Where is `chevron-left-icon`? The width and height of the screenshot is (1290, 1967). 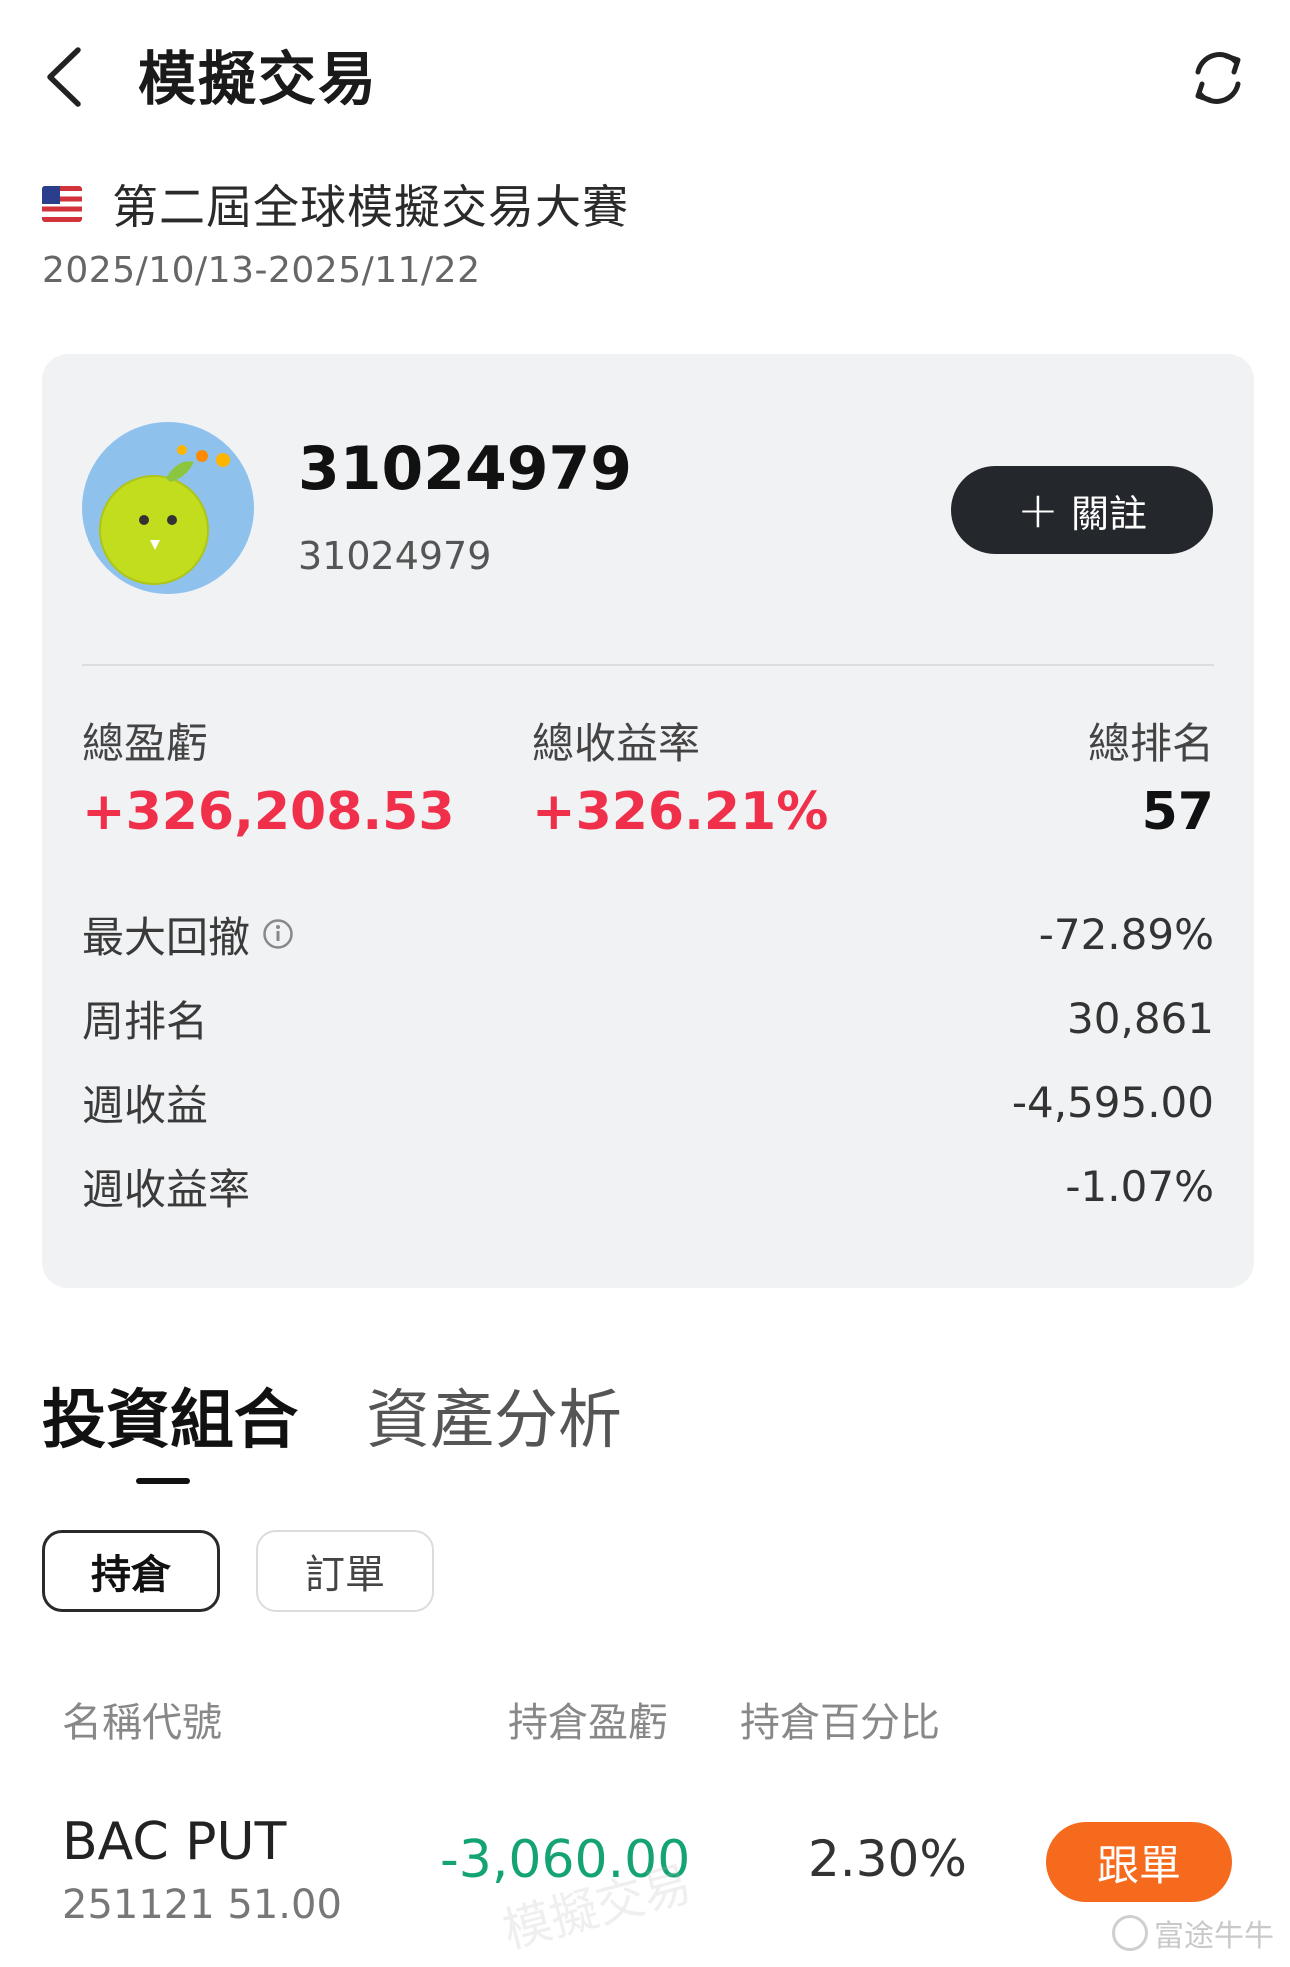
chevron-left-icon is located at coordinates (64, 77).